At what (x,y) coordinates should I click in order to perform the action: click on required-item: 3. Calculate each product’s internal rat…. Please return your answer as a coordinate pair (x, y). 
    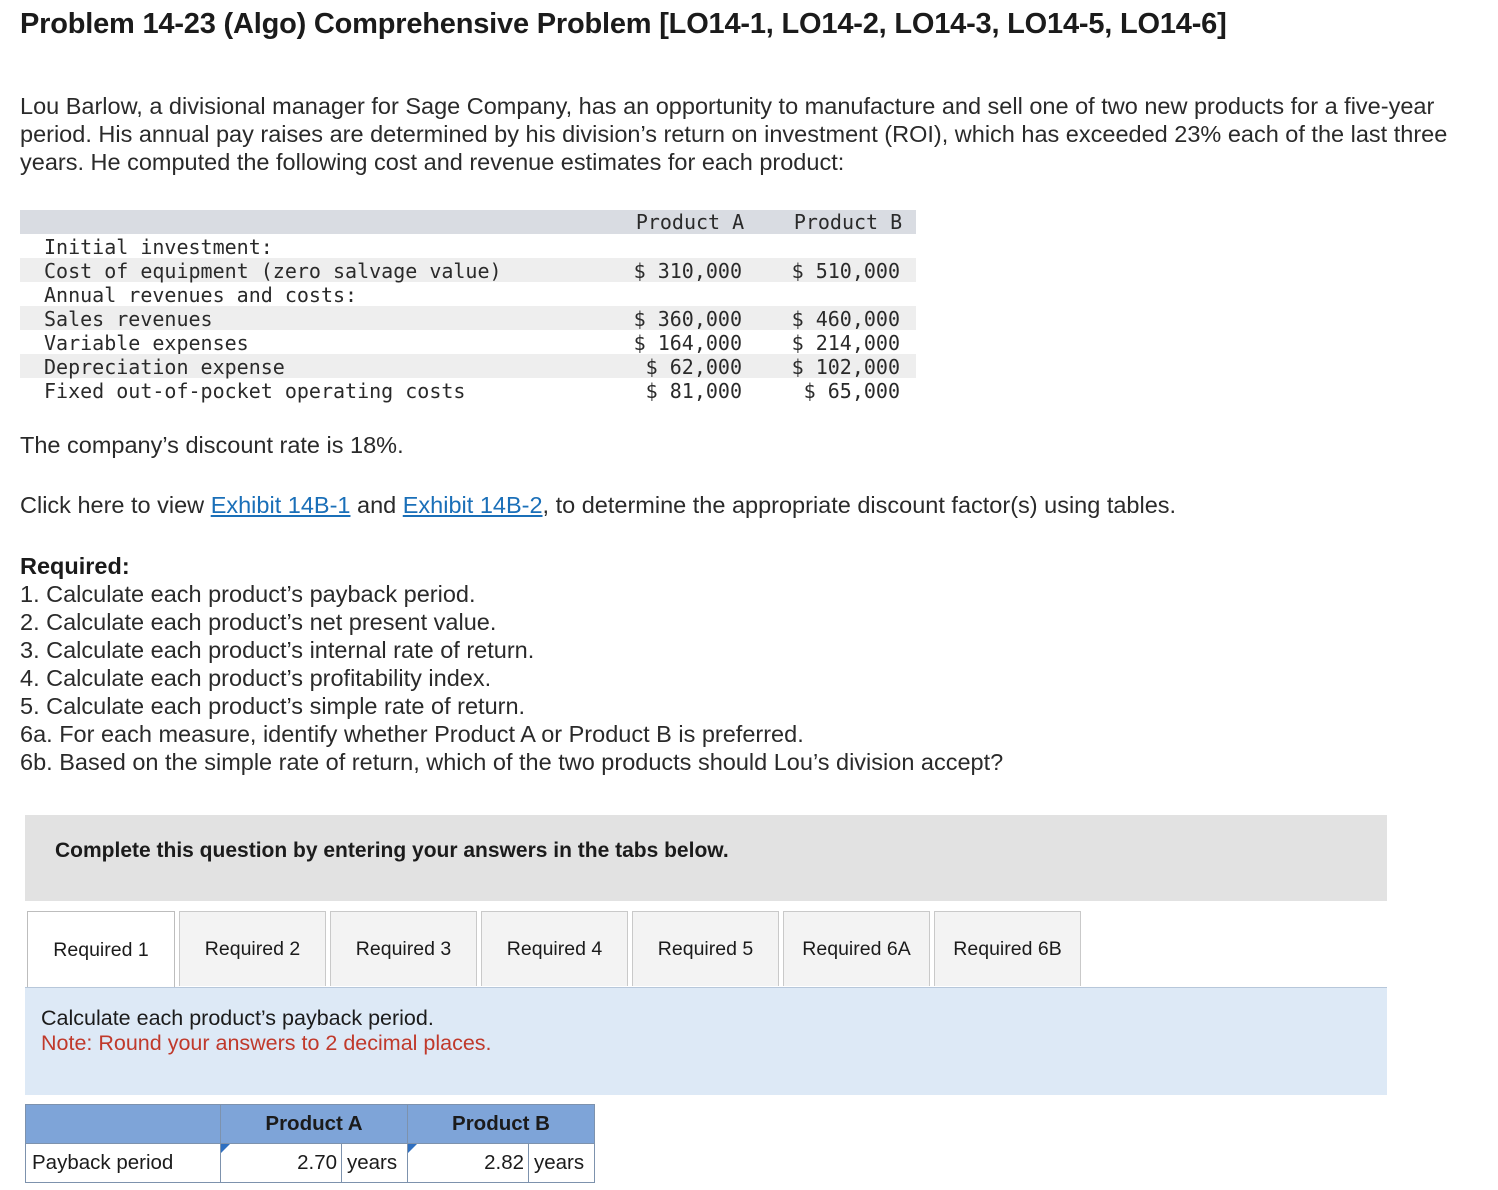
    Looking at the image, I should click on (277, 650).